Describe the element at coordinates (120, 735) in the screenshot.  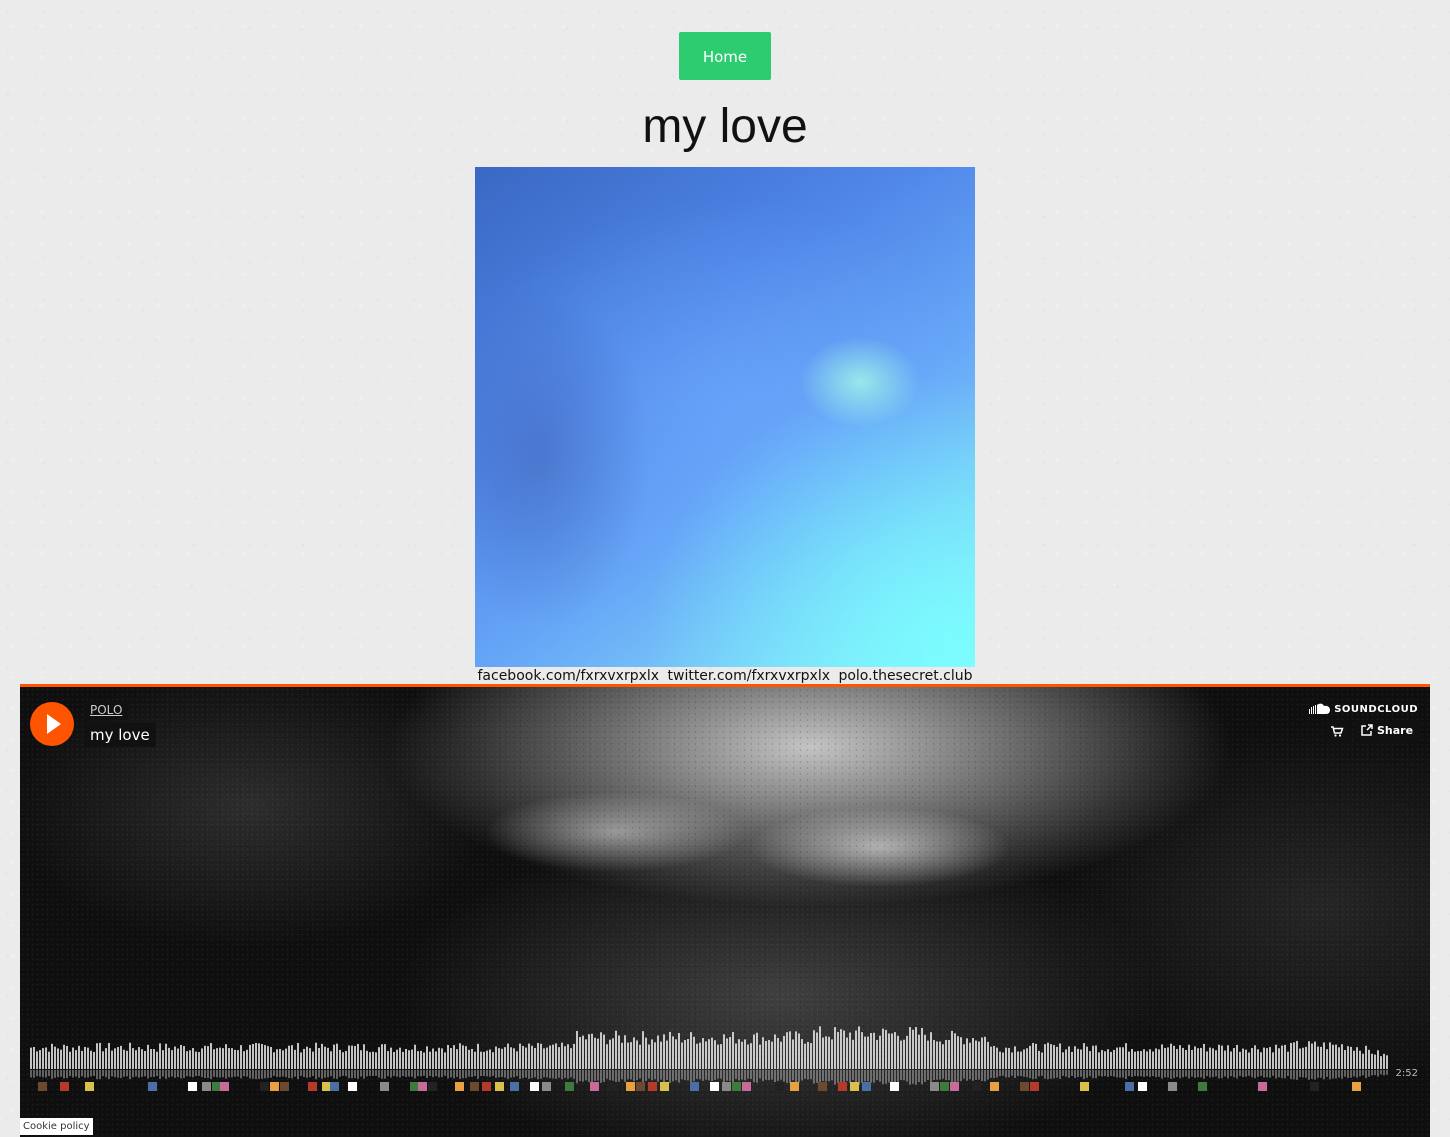
I see `track-title: my love` at that location.